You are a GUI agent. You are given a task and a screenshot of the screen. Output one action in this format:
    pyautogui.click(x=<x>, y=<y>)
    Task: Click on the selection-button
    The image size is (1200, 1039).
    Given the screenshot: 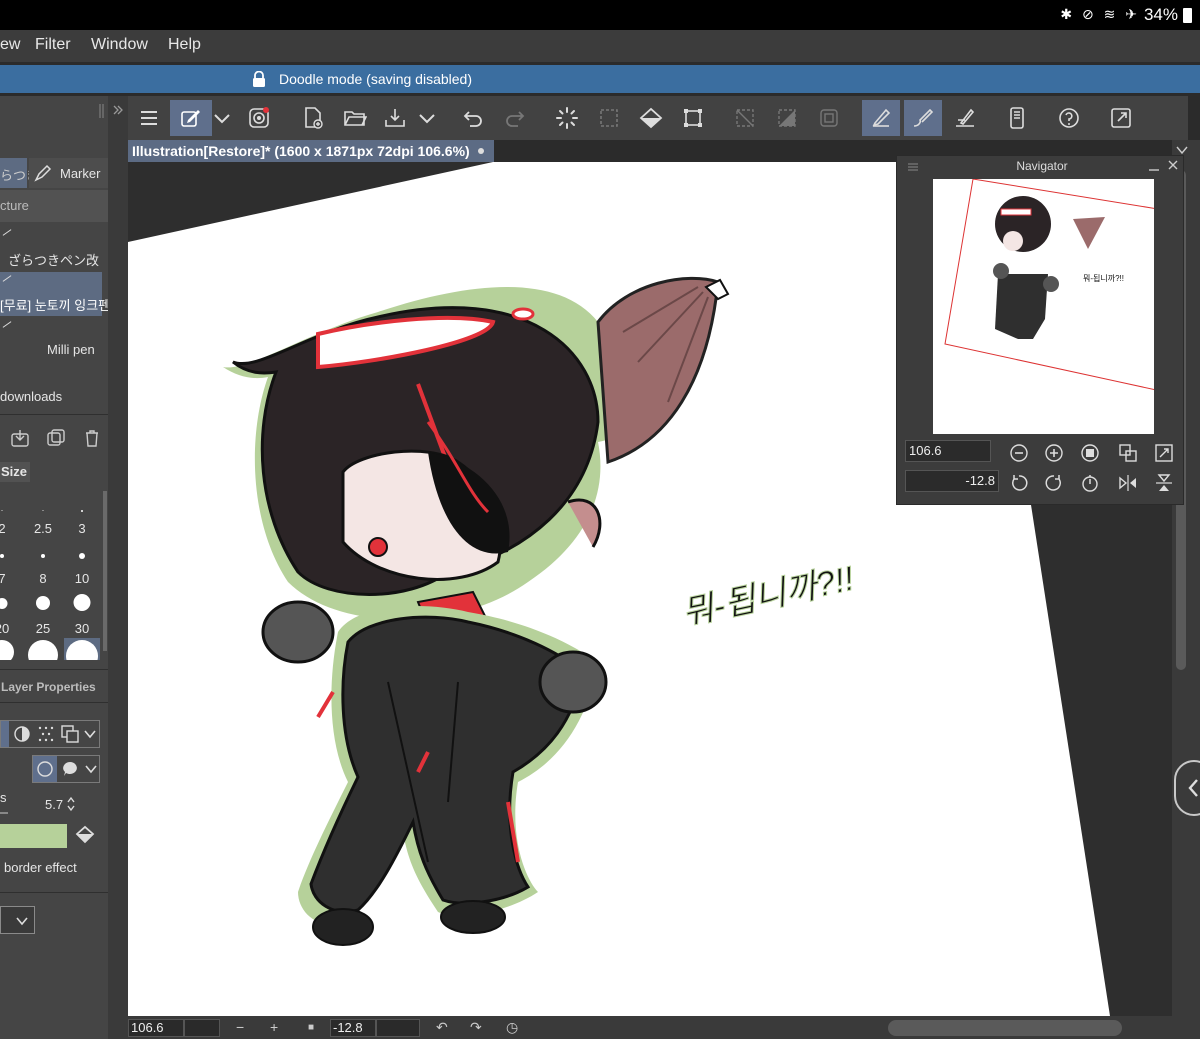 What is the action you would take?
    pyautogui.click(x=609, y=118)
    